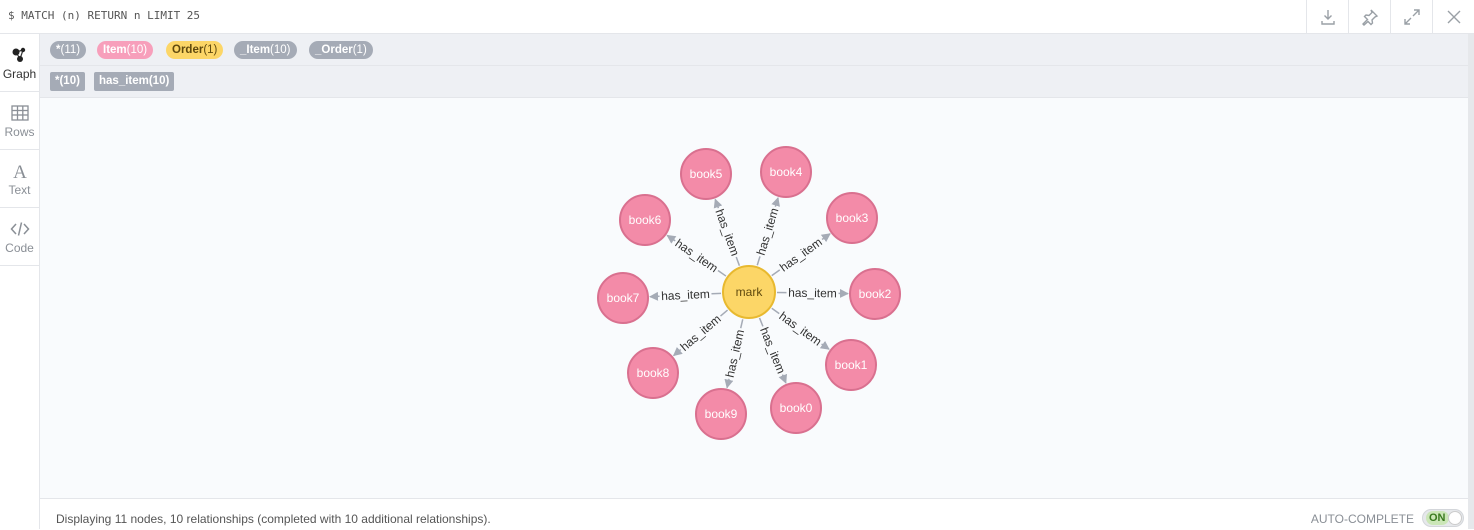  I want to click on node-label: book9, so click(721, 414).